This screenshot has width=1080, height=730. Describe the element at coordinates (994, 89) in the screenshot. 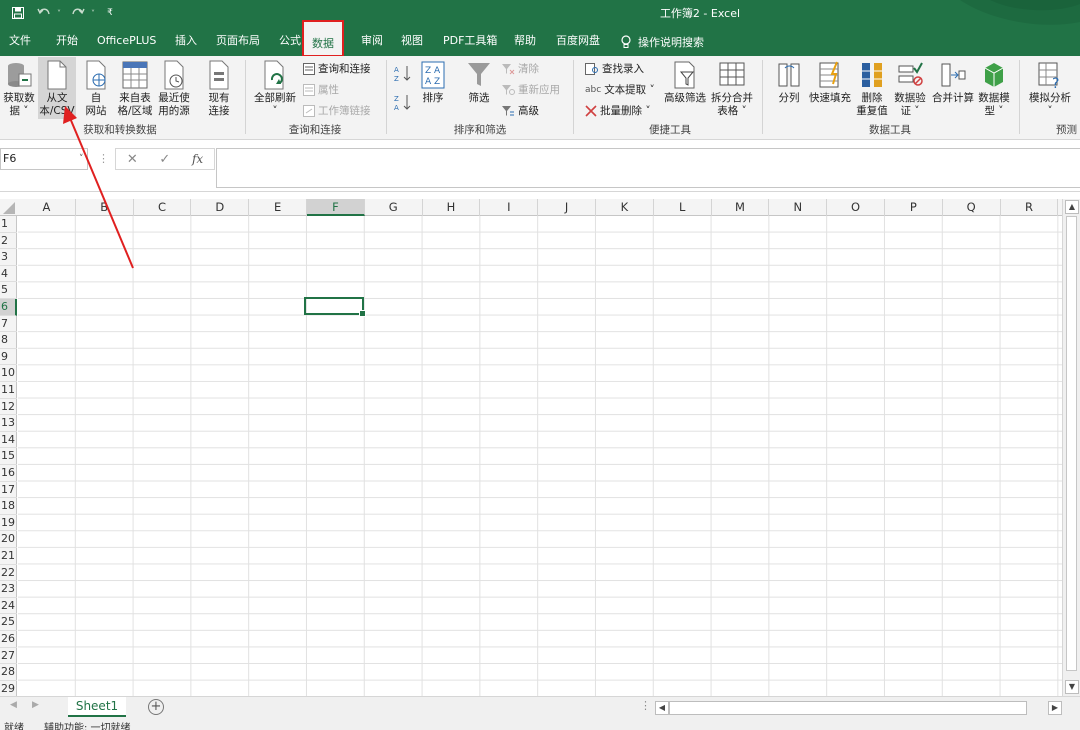

I see `data-model-button: 数据模 型 ˅` at that location.